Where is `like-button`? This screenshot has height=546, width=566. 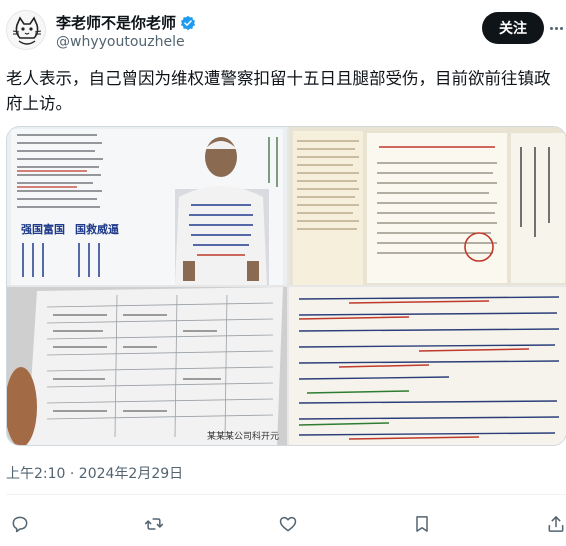 like-button is located at coordinates (288, 524).